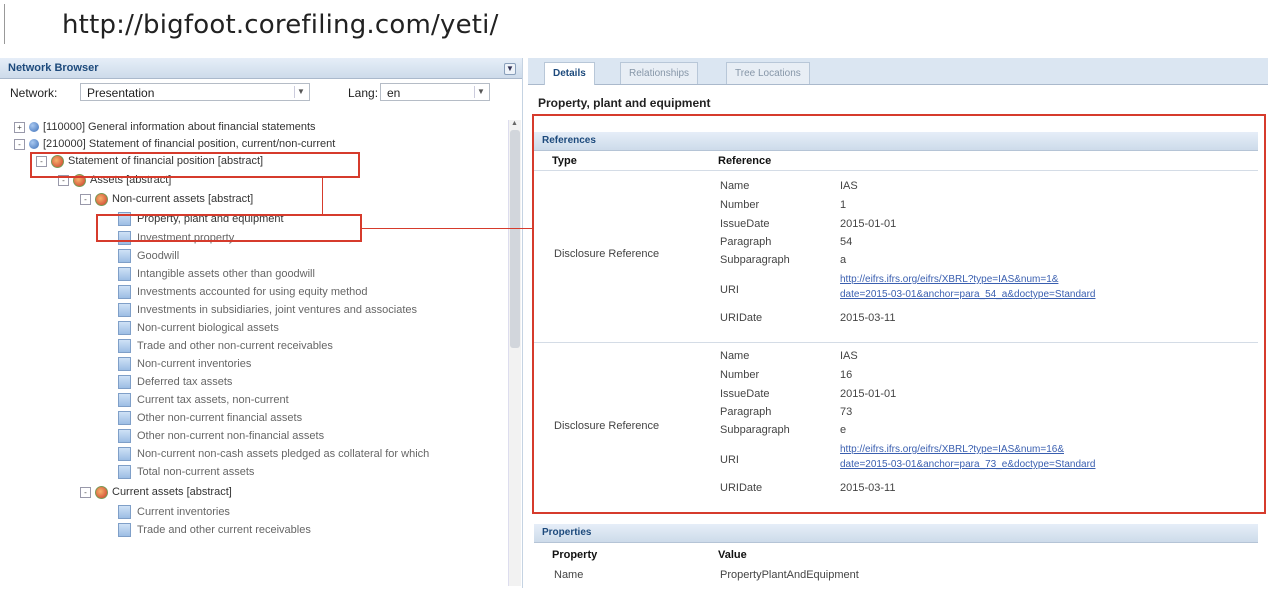  Describe the element at coordinates (868, 318) in the screenshot. I see `field-value: 2015-03-11` at that location.